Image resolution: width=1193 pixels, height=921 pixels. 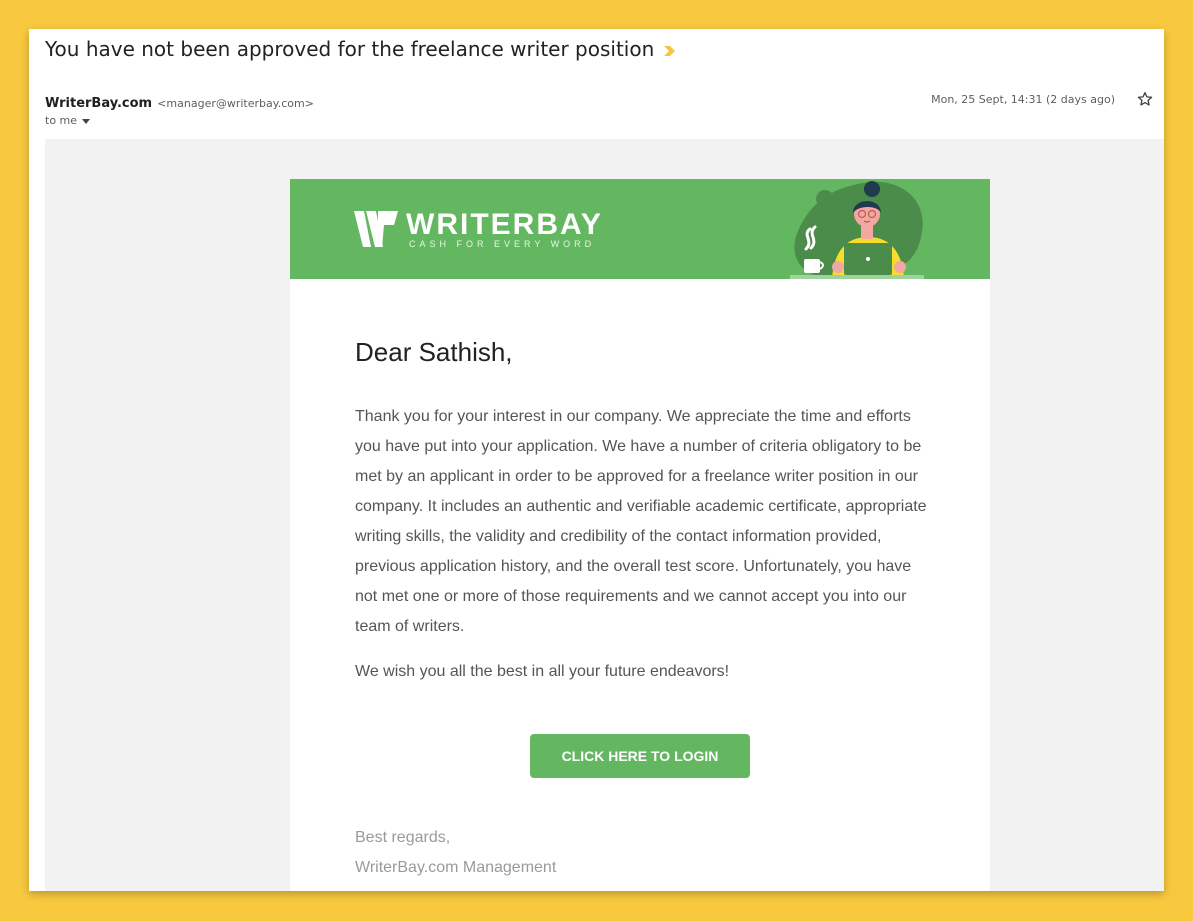 What do you see at coordinates (504, 224) in the screenshot?
I see `brand-name: WRITERBAY` at bounding box center [504, 224].